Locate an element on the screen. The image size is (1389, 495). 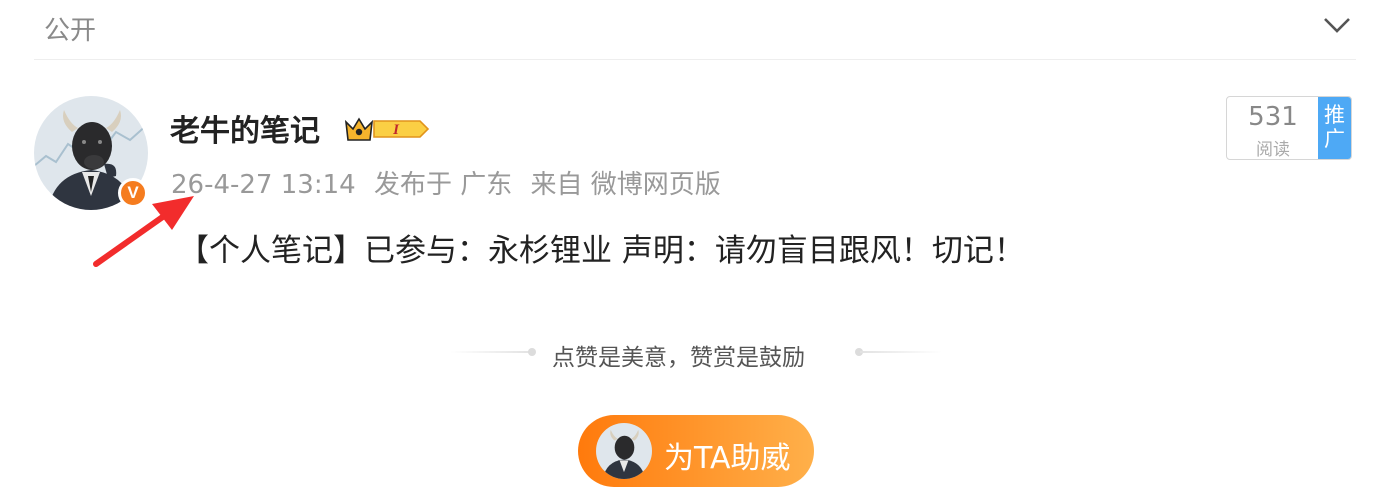
read-label: 阅读 is located at coordinates (1273, 150).